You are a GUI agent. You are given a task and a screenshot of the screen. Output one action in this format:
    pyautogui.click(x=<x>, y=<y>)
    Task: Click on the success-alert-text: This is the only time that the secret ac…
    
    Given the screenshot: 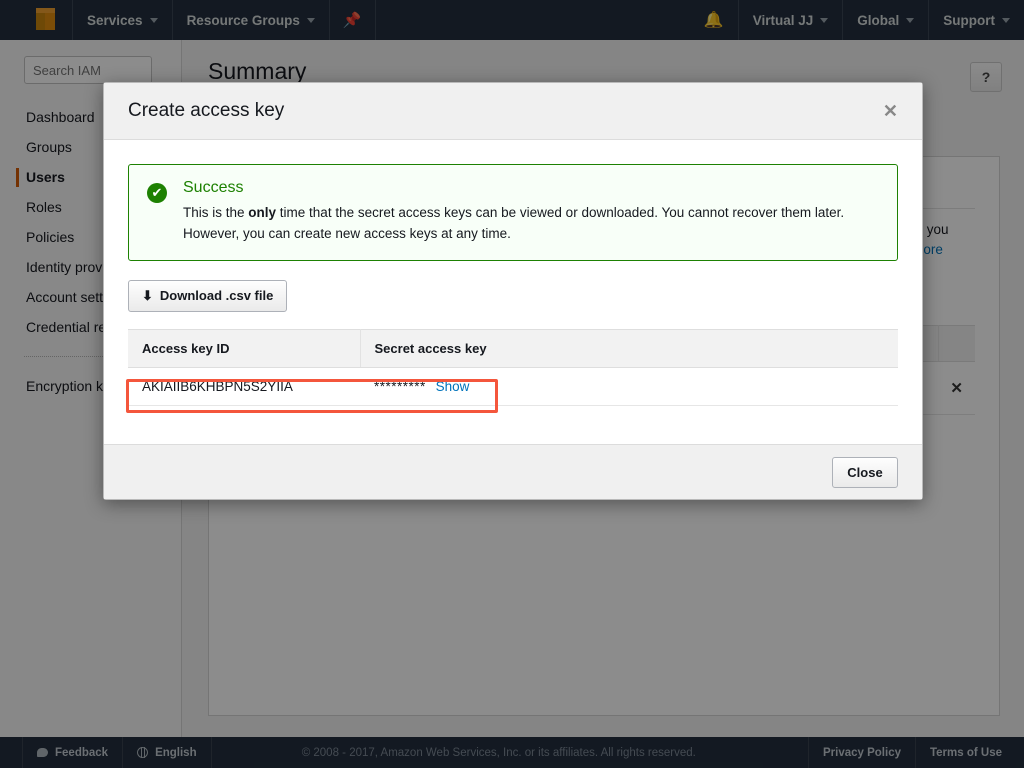 What is the action you would take?
    pyautogui.click(x=531, y=223)
    